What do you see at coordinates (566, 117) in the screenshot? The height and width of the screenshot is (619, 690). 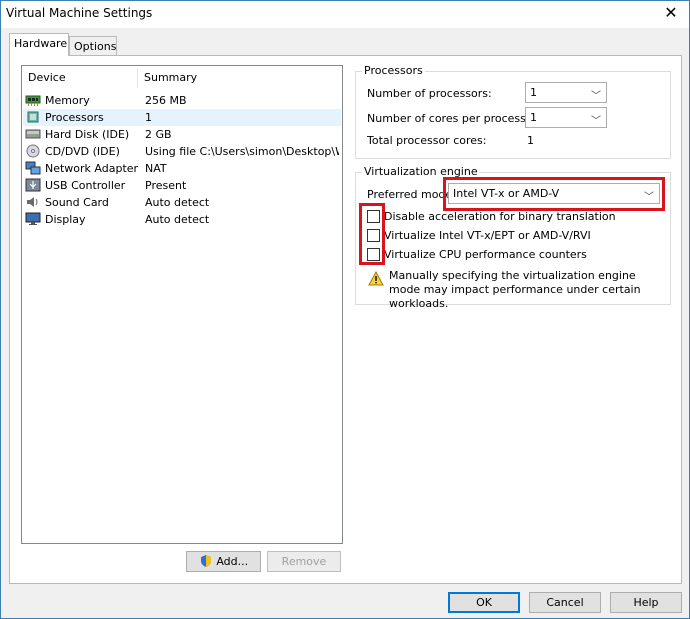 I see `cores-per-processor-select: 1 ﹀` at bounding box center [566, 117].